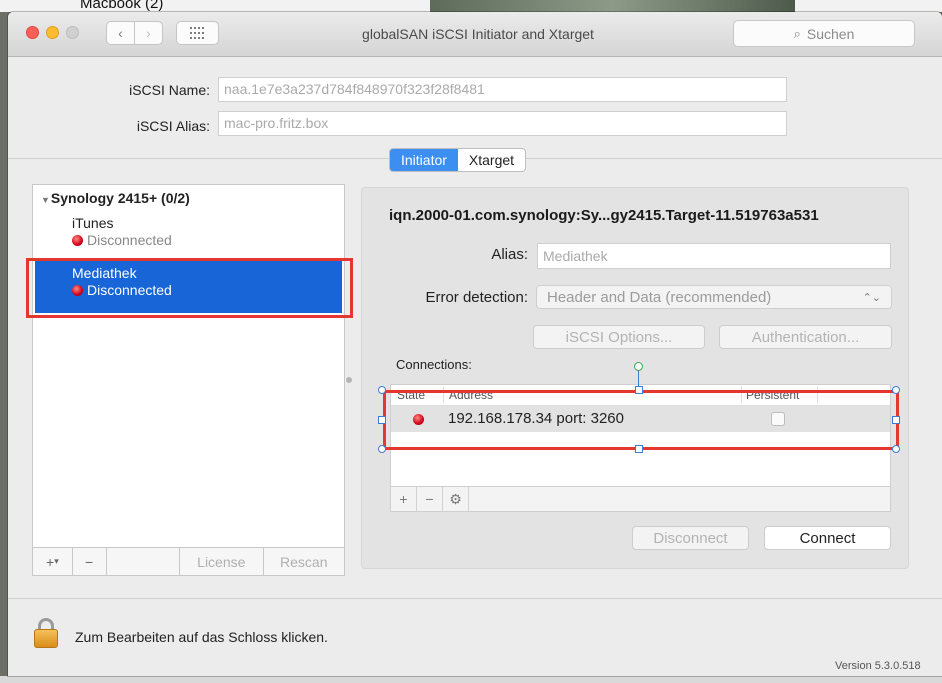 This screenshot has height=683, width=942. I want to click on error-detection-label: Error detection:, so click(476, 297).